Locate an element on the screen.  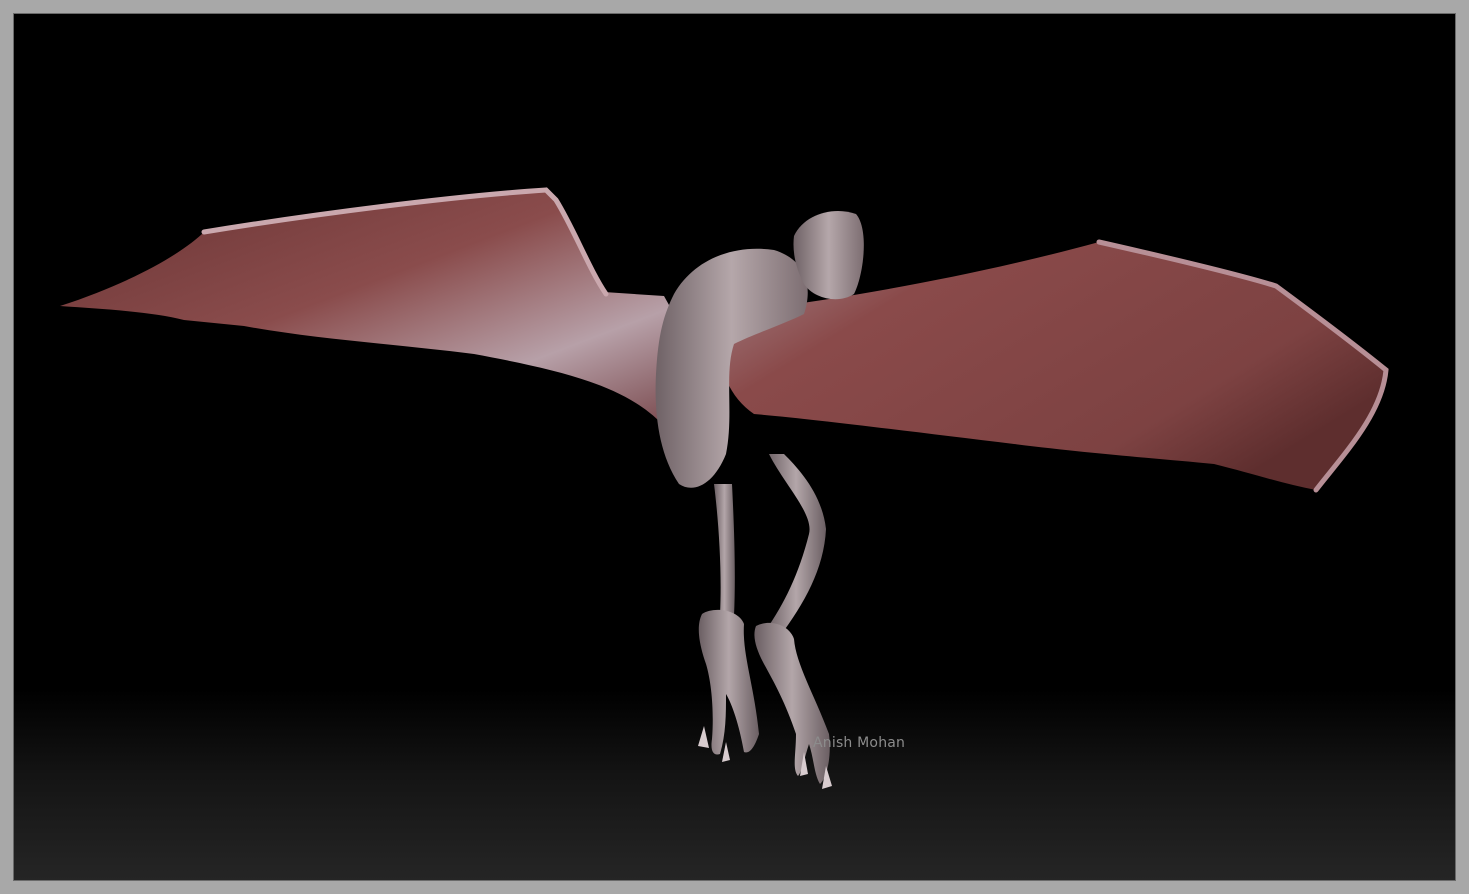
artist-watermark: Anish Mohan is located at coordinates (859, 743).